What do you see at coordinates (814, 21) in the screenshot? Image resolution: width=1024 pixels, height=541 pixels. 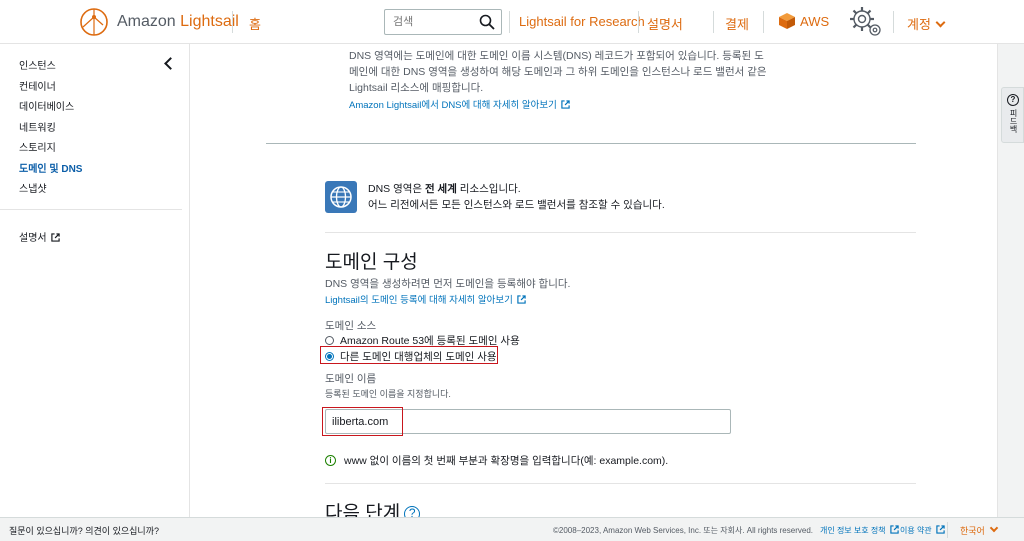 I see `nav-aws: AWS` at bounding box center [814, 21].